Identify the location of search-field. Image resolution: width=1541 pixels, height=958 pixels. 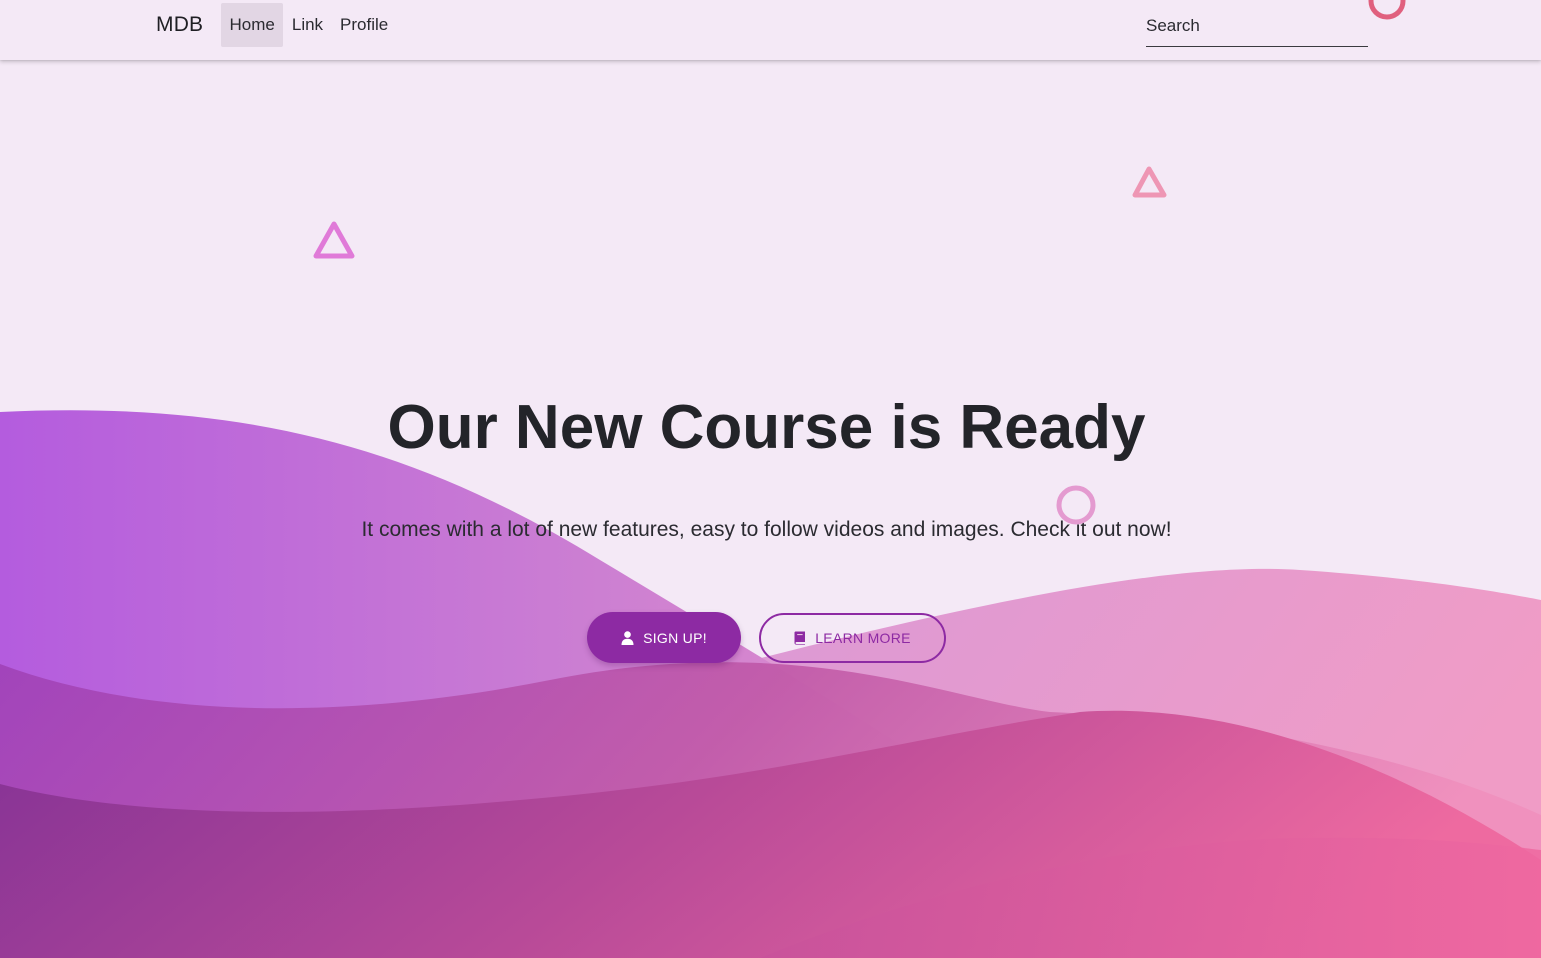
(1257, 28).